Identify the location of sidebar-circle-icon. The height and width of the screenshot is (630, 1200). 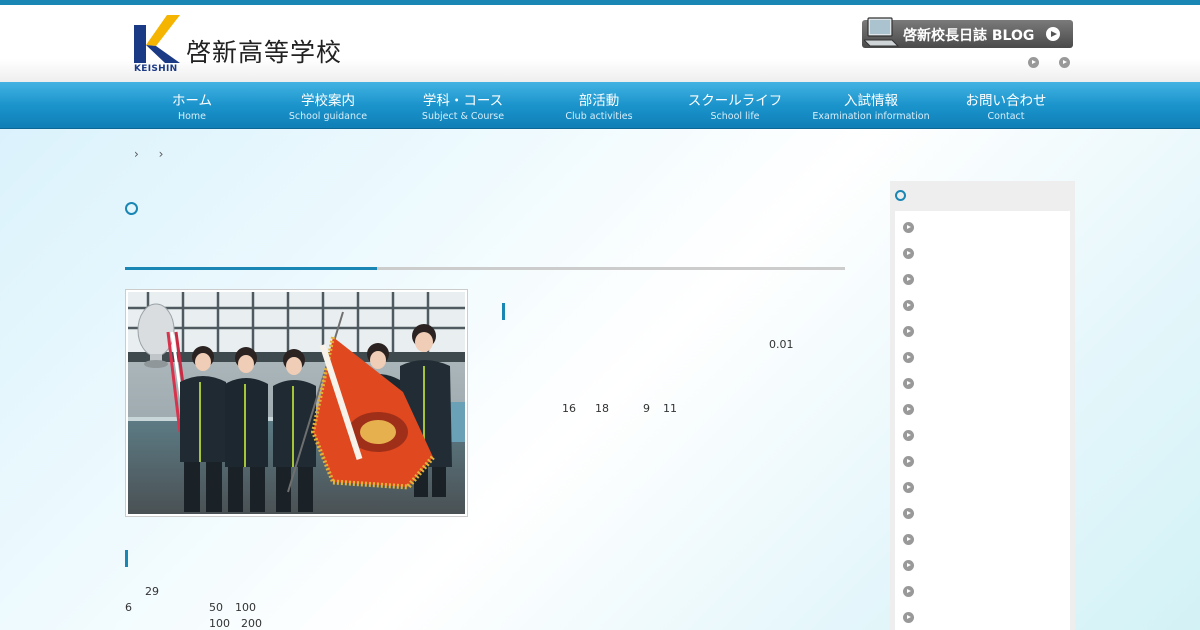
(900, 195).